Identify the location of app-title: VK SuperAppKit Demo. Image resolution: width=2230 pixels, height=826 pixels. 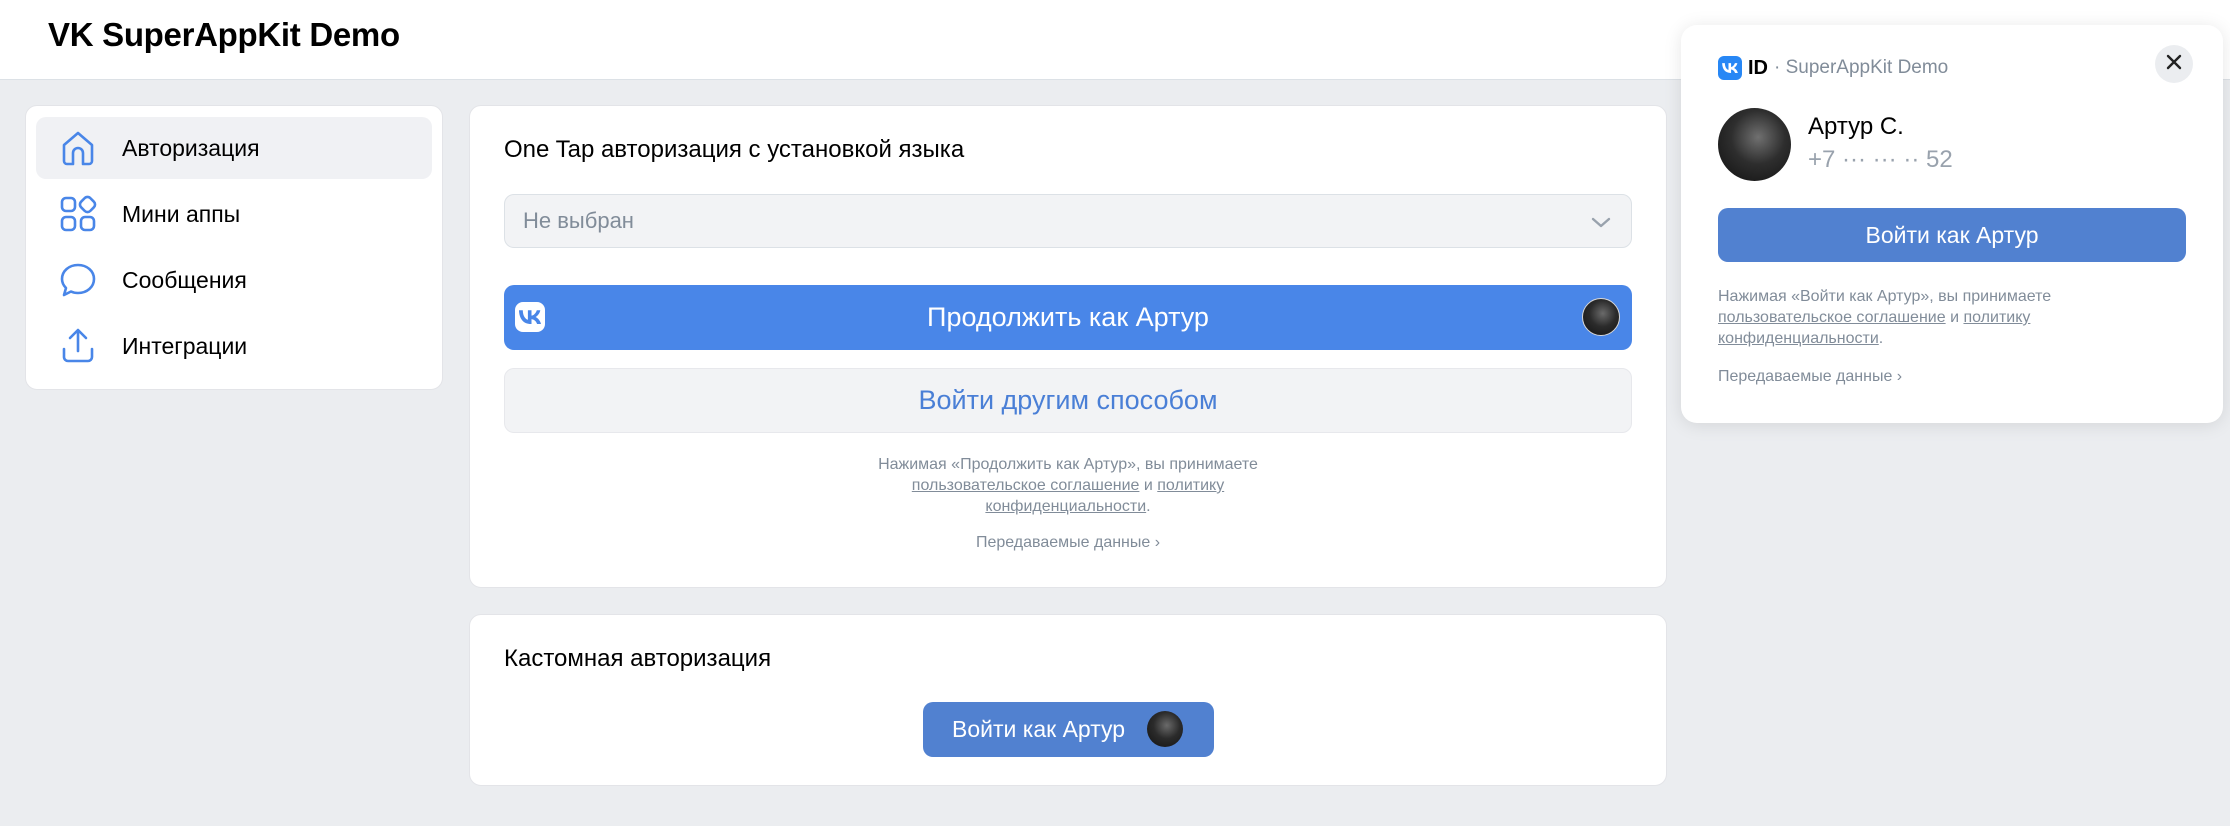
(224, 34).